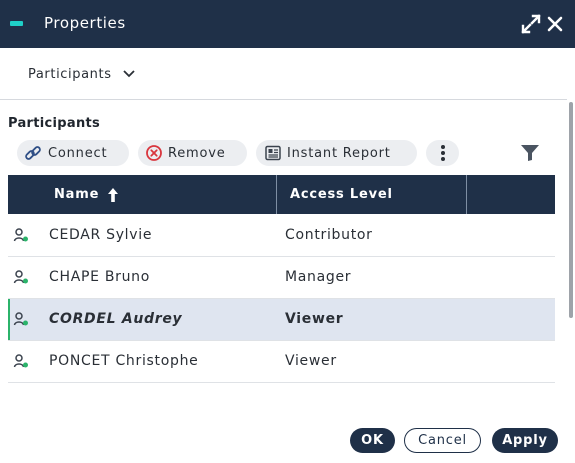 This screenshot has width=575, height=463. I want to click on apply-button: Apply, so click(525, 440).